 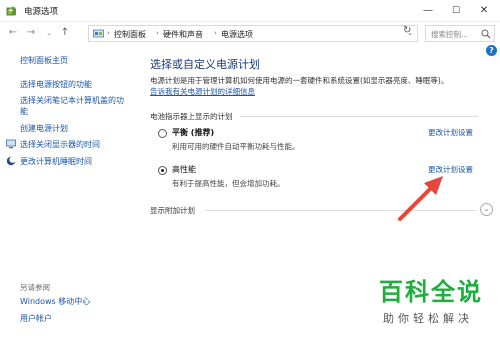 I want to click on breadcrumb-control-panel: 控制面板, so click(x=130, y=34).